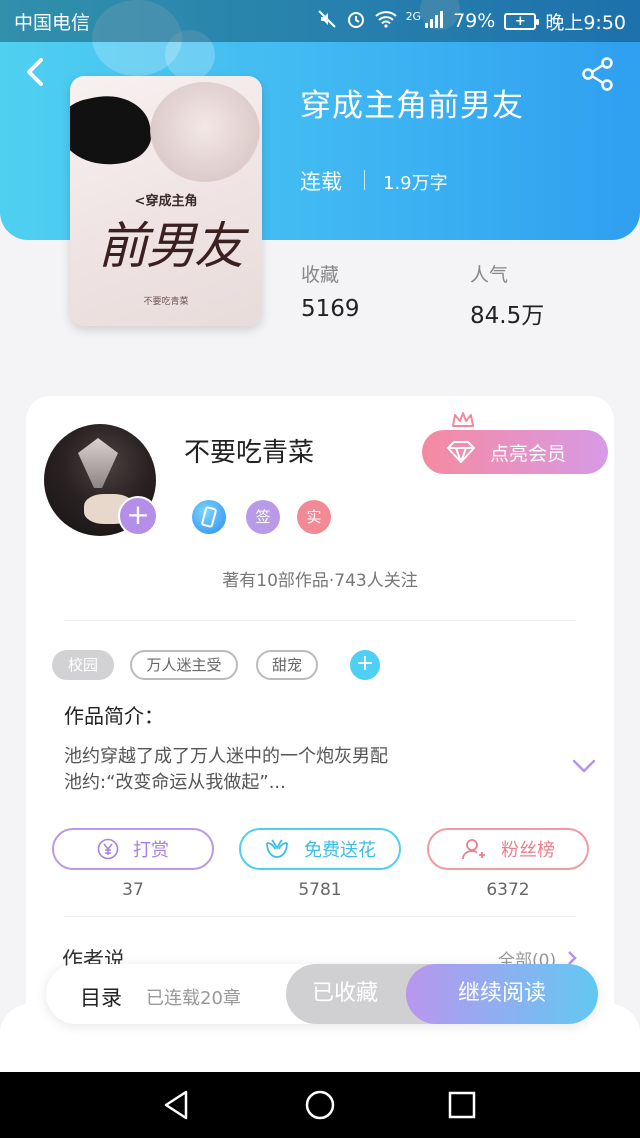  Describe the element at coordinates (522, 21) in the screenshot. I see `battery-icon: +` at that location.